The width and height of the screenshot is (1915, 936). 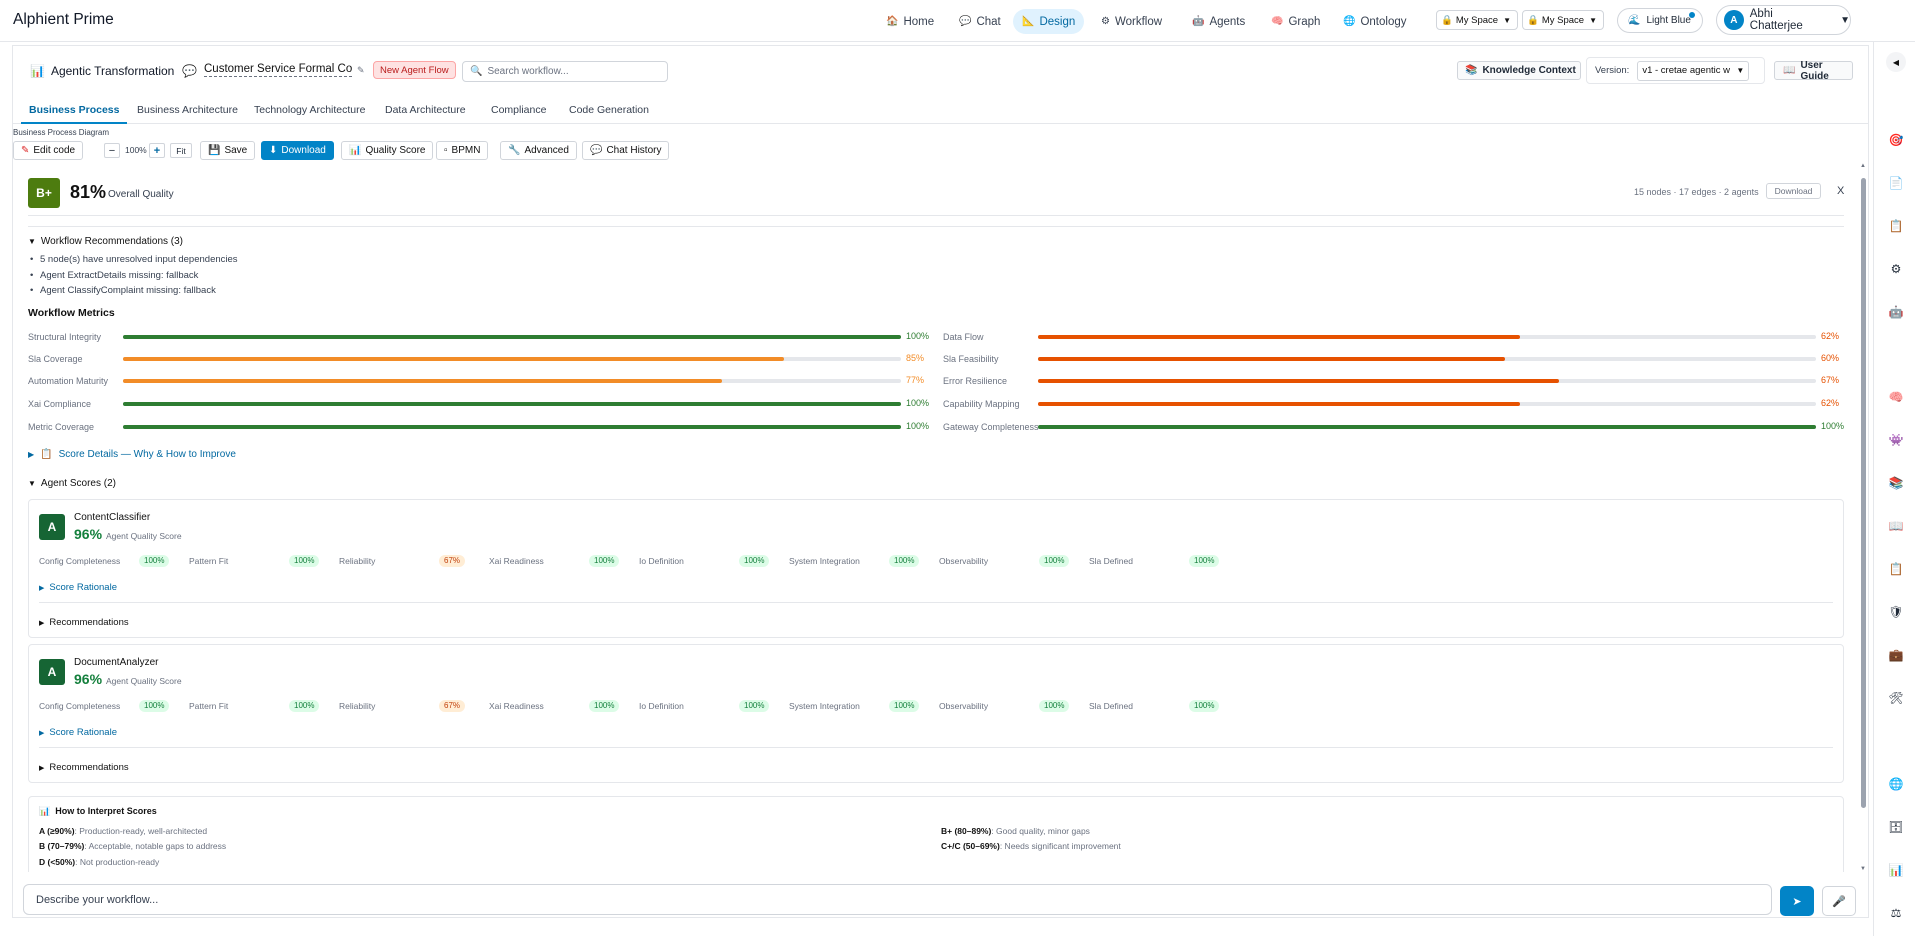 I want to click on scroll-up-icon: ▲, so click(x=1863, y=166).